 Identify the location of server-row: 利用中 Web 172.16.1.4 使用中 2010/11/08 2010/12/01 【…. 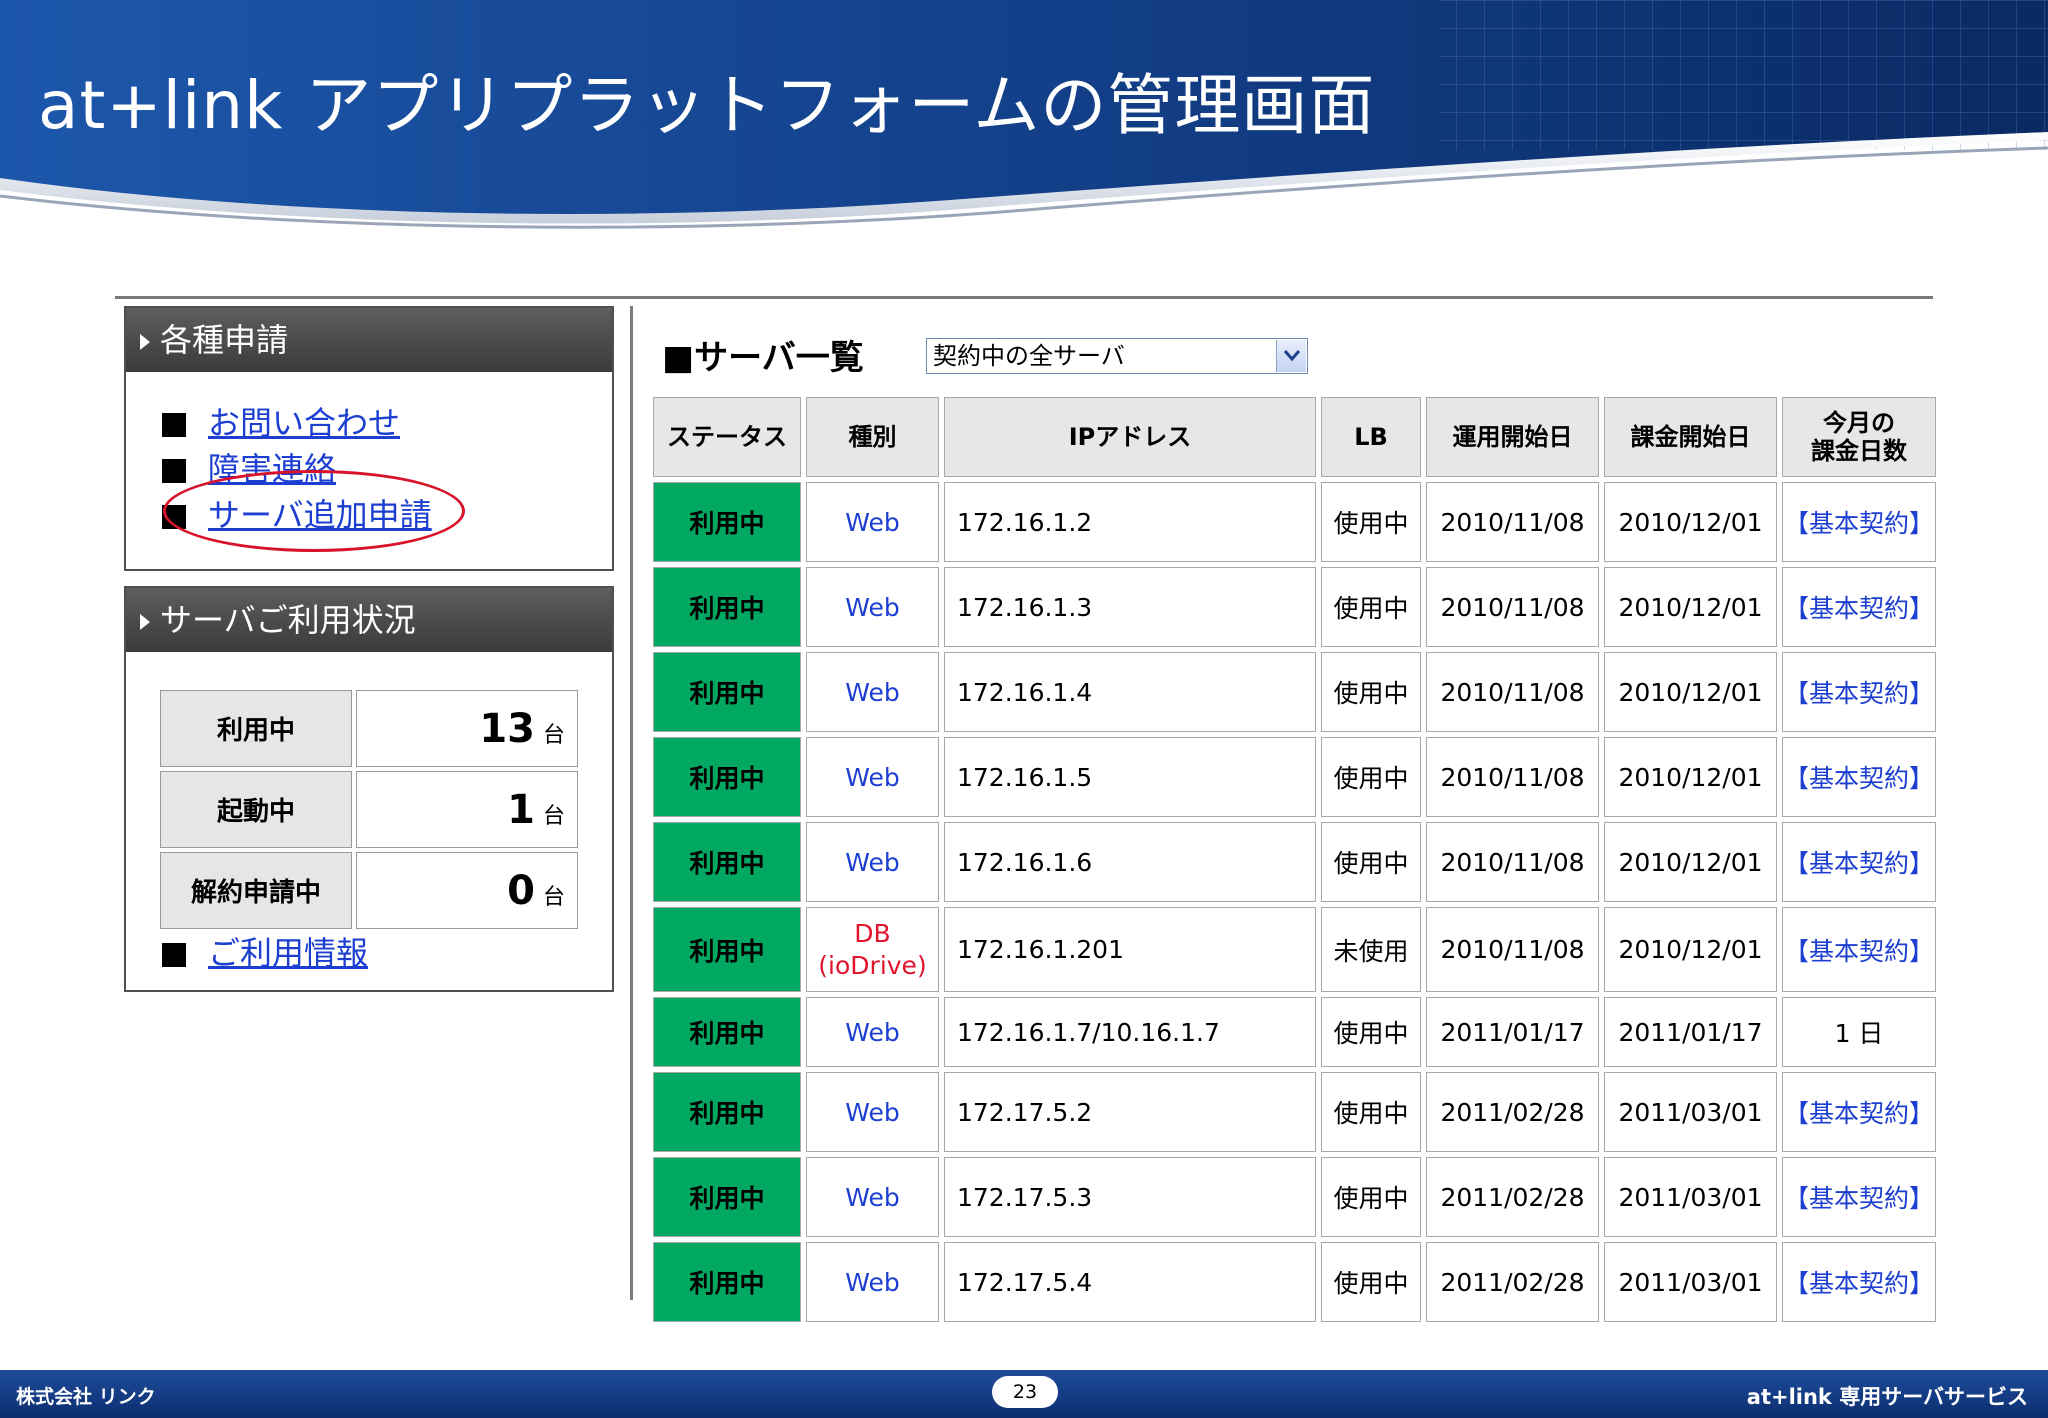
(1295, 692).